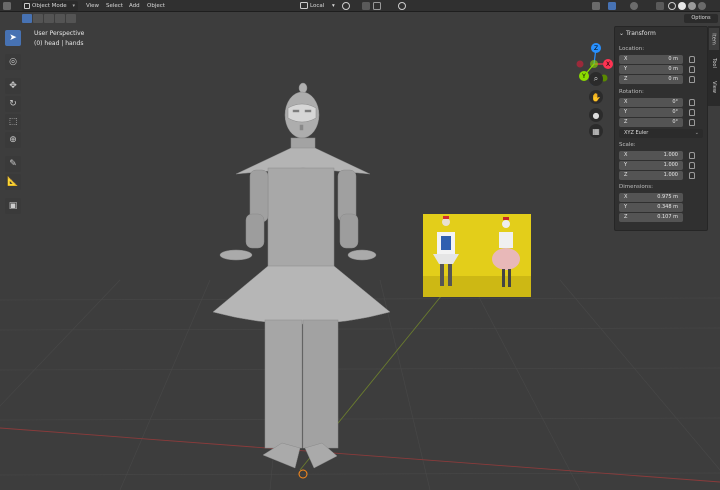  I want to click on reference-photo, so click(477, 255).